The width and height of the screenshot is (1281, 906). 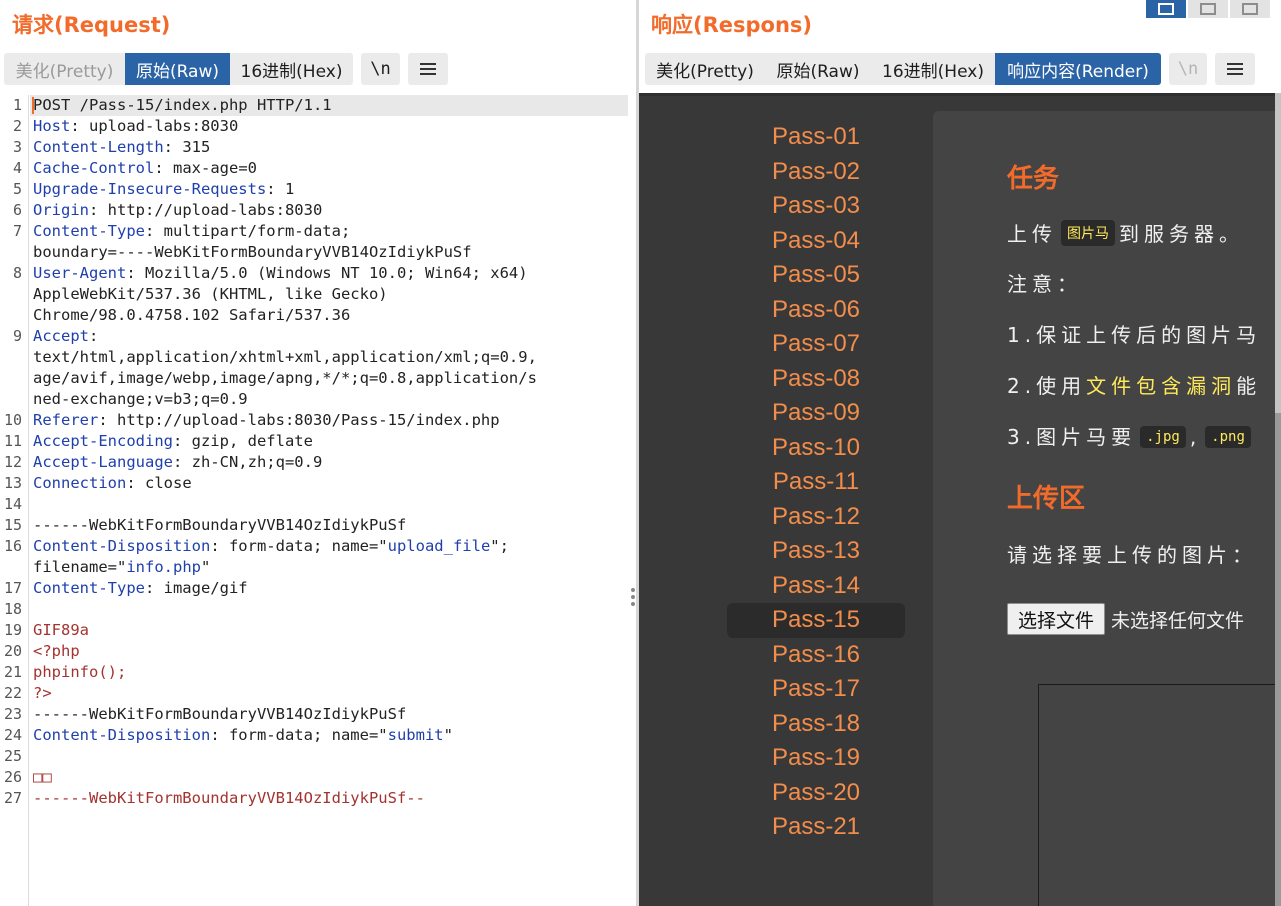 What do you see at coordinates (816, 620) in the screenshot?
I see `pass-link-pass-15: Pass-15` at bounding box center [816, 620].